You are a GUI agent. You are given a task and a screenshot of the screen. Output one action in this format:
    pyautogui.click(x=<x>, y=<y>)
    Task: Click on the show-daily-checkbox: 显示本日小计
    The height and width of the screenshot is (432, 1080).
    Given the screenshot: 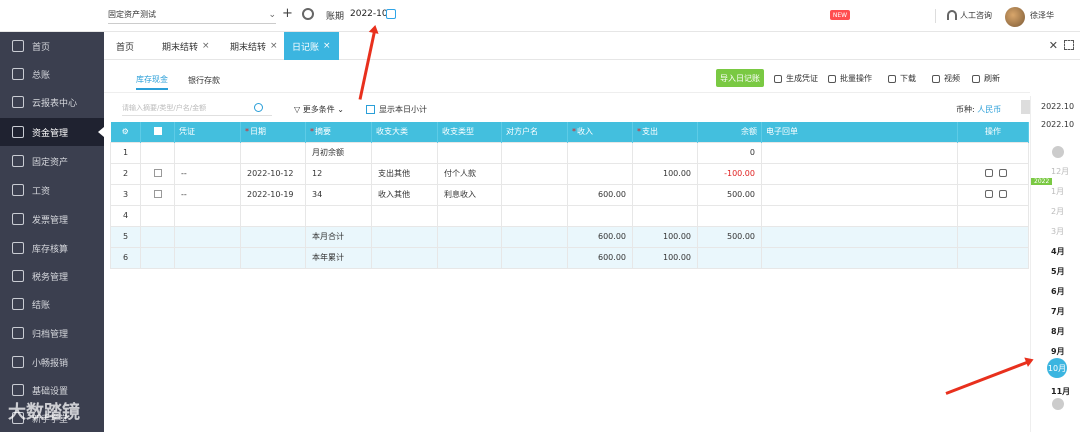 What is the action you would take?
    pyautogui.click(x=396, y=109)
    